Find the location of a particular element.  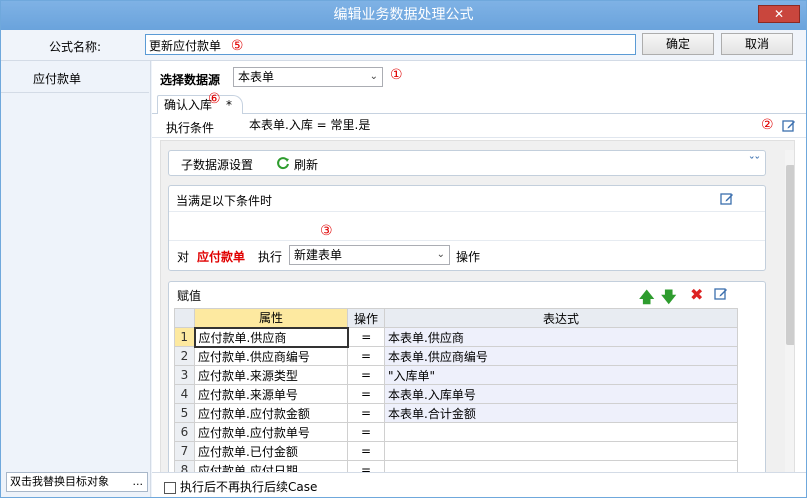

table-row: 2 应付款单.供应商编号 = 本表单.供应商编号 is located at coordinates (456, 356).